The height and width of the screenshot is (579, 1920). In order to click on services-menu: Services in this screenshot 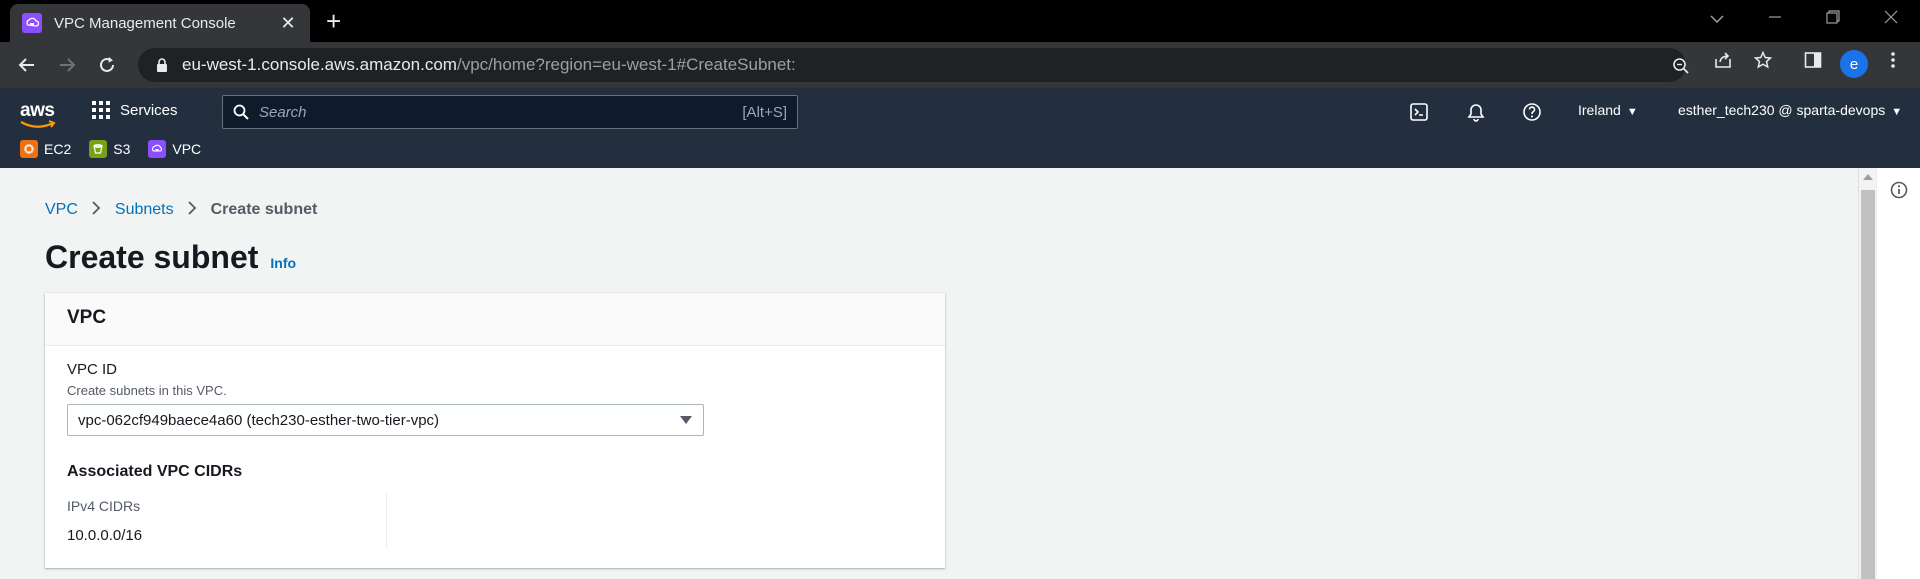, I will do `click(135, 110)`.